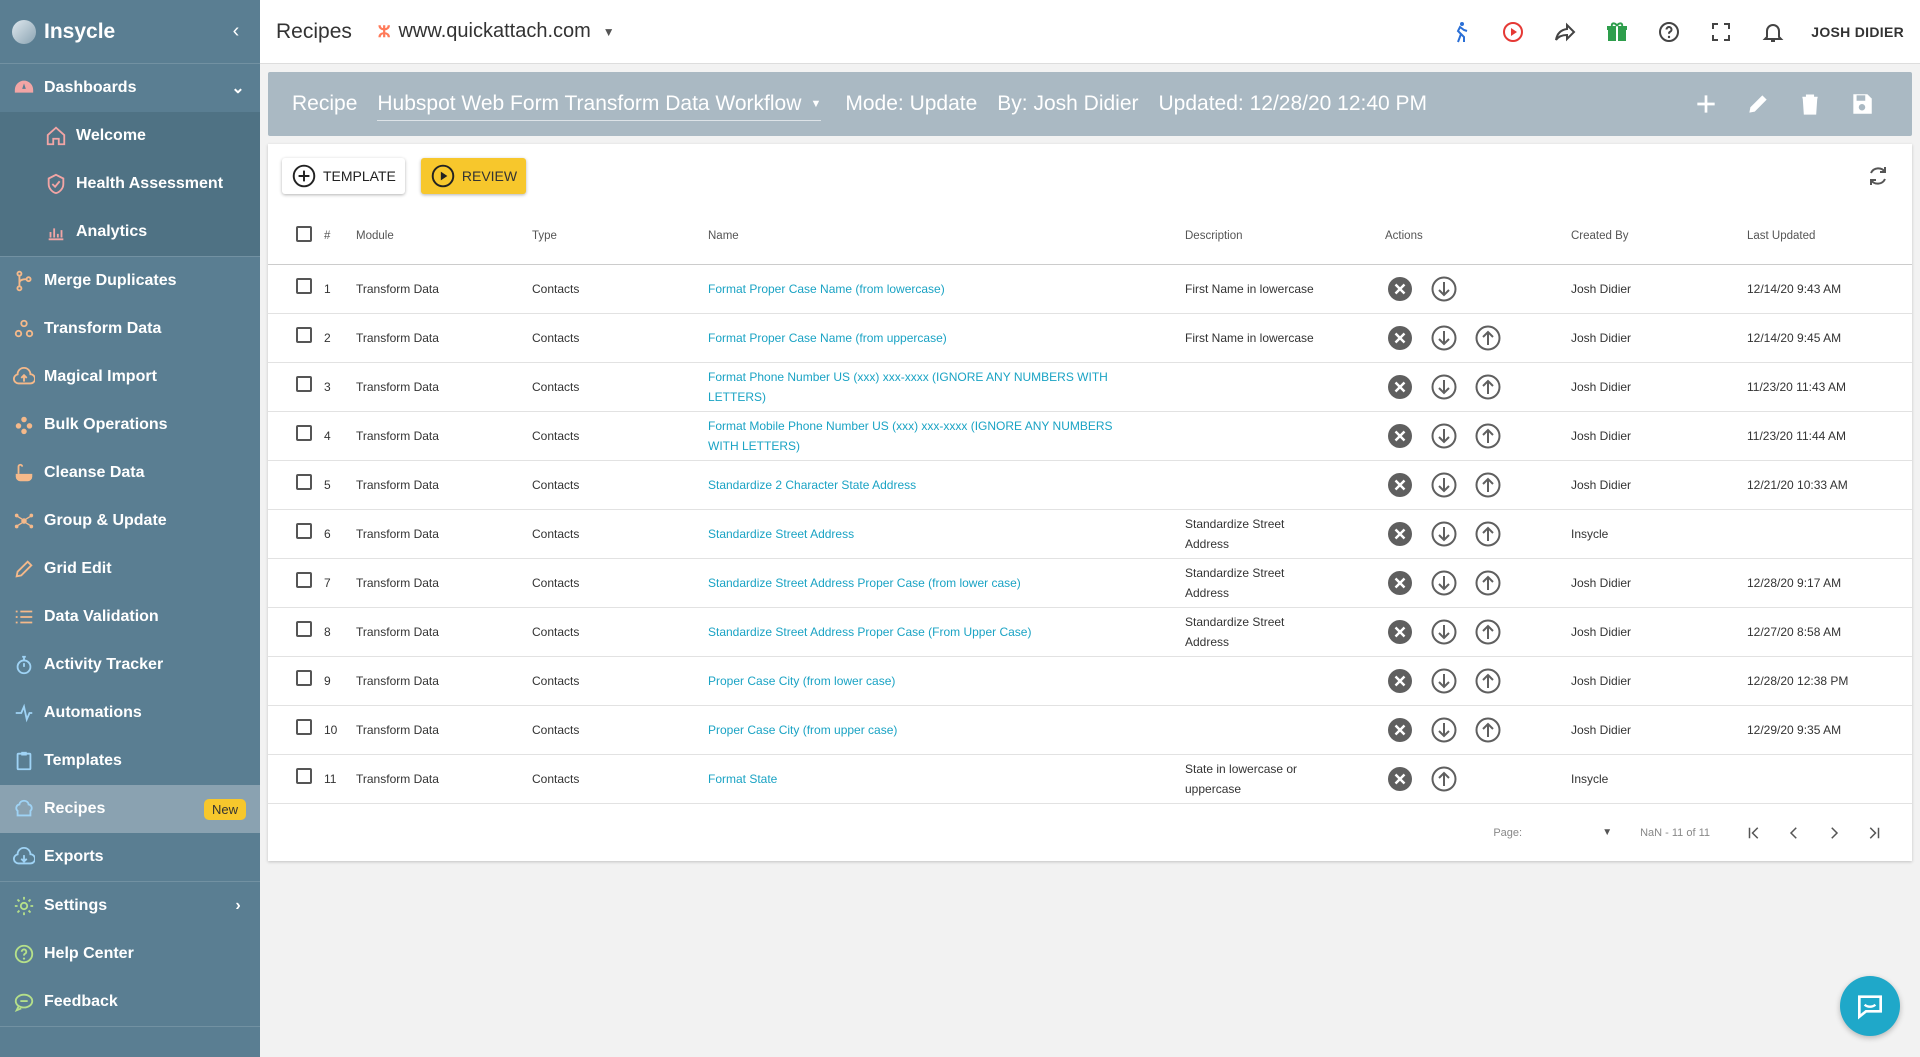  I want to click on column-header: Module, so click(444, 236).